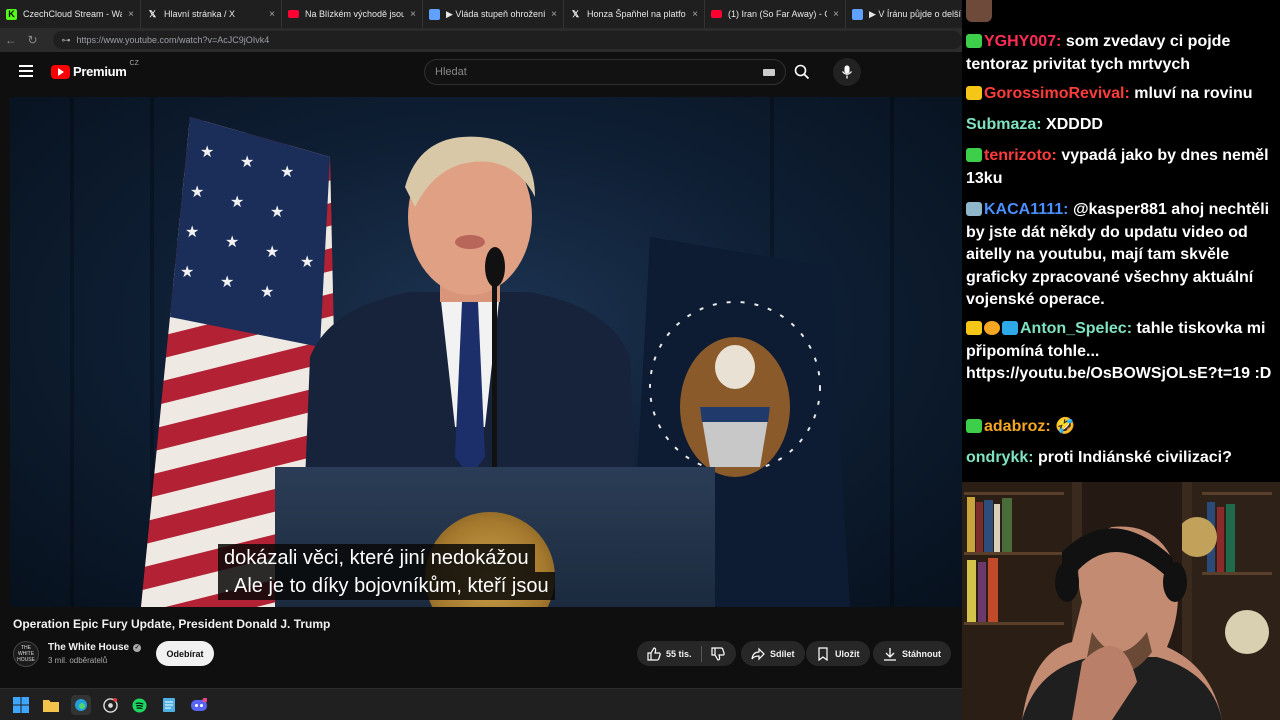 The width and height of the screenshot is (1280, 720). What do you see at coordinates (65, 40) in the screenshot?
I see `site-info-icon: ⊶` at bounding box center [65, 40].